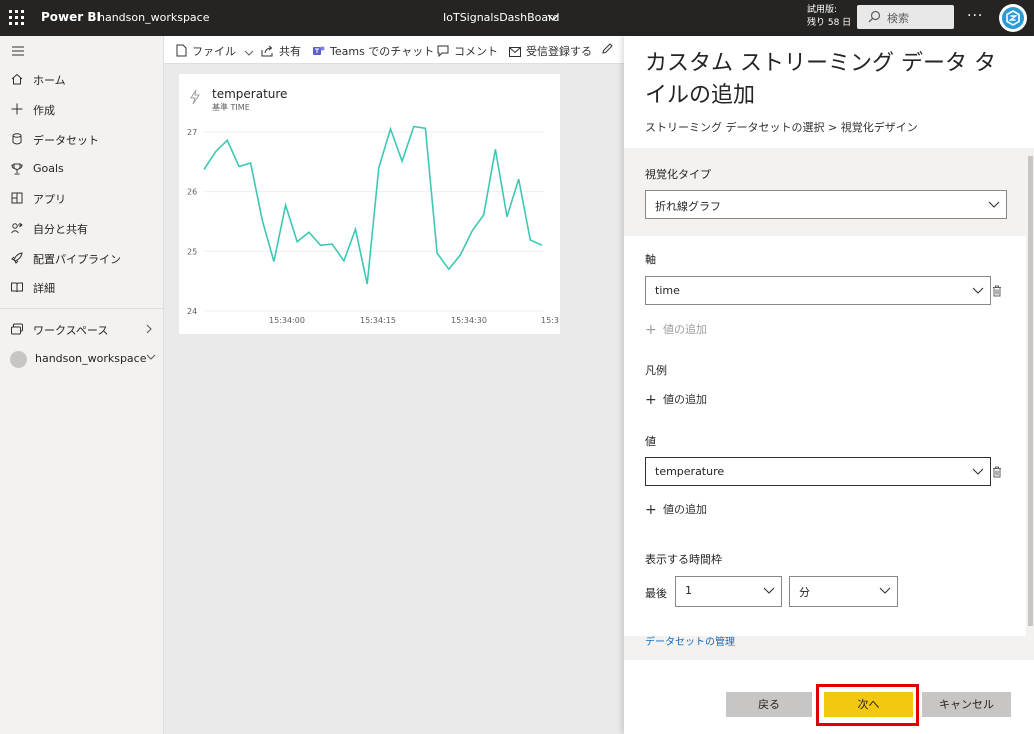 The height and width of the screenshot is (734, 1034). Describe the element at coordinates (154, 17) in the screenshot. I see `breadcrumb-workspace: handson_workspace` at that location.